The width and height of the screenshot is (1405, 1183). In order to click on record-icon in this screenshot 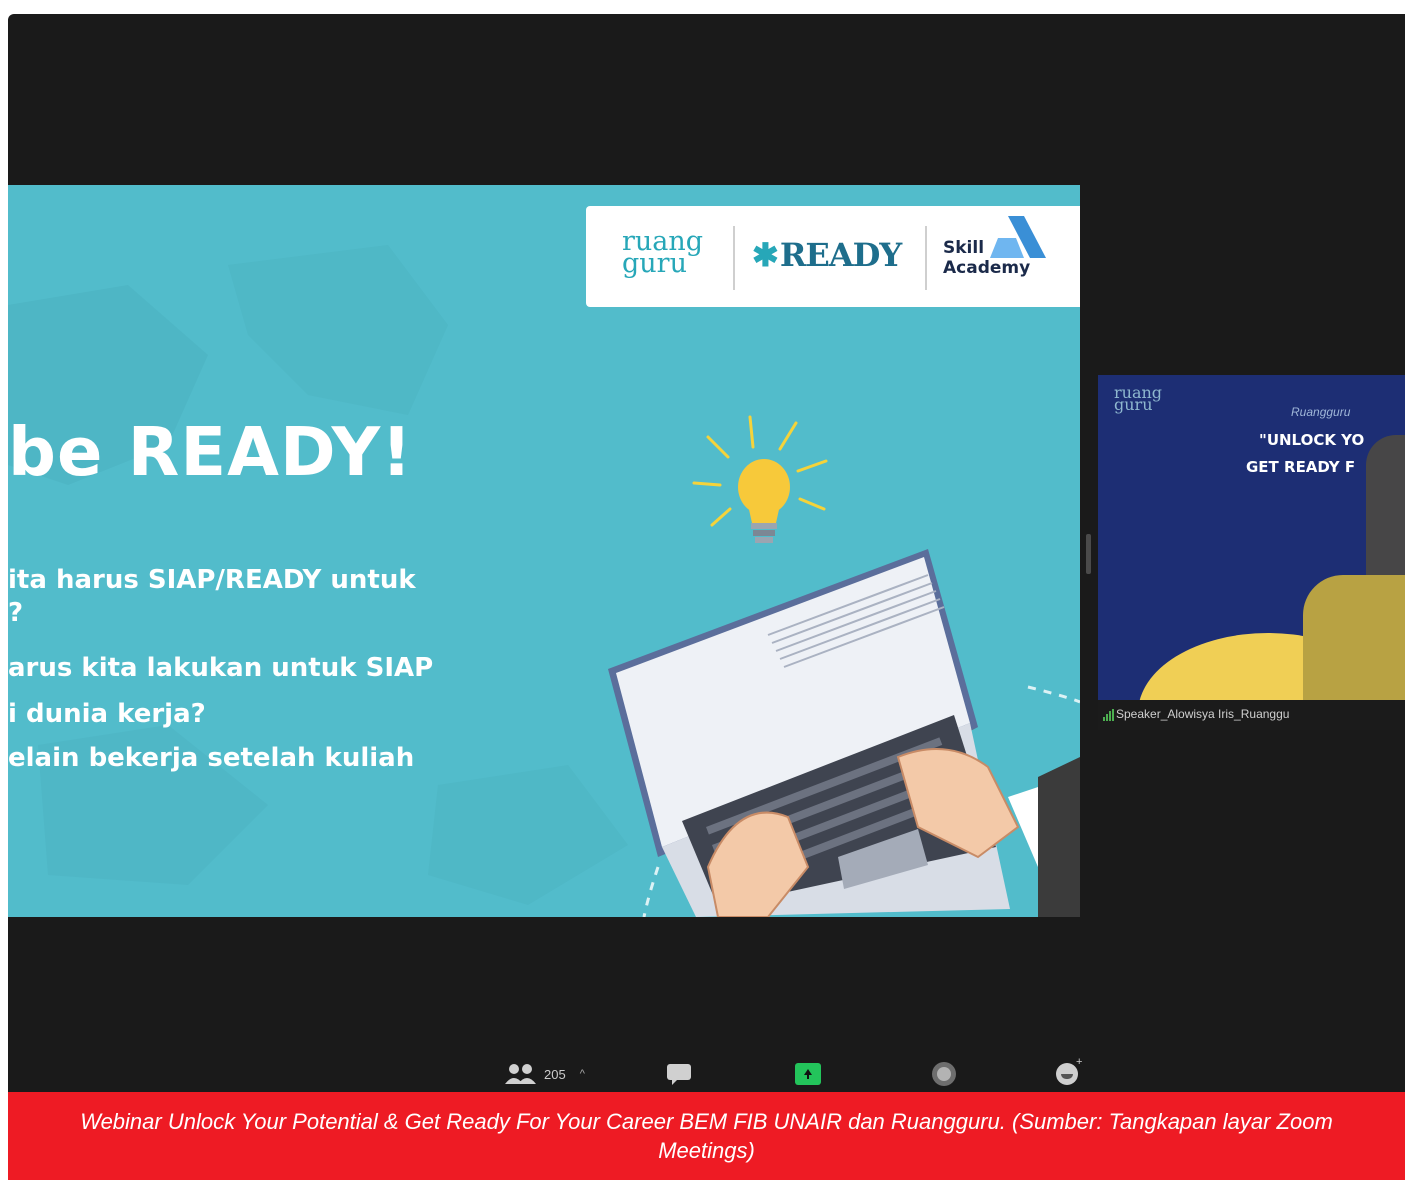, I will do `click(944, 1074)`.